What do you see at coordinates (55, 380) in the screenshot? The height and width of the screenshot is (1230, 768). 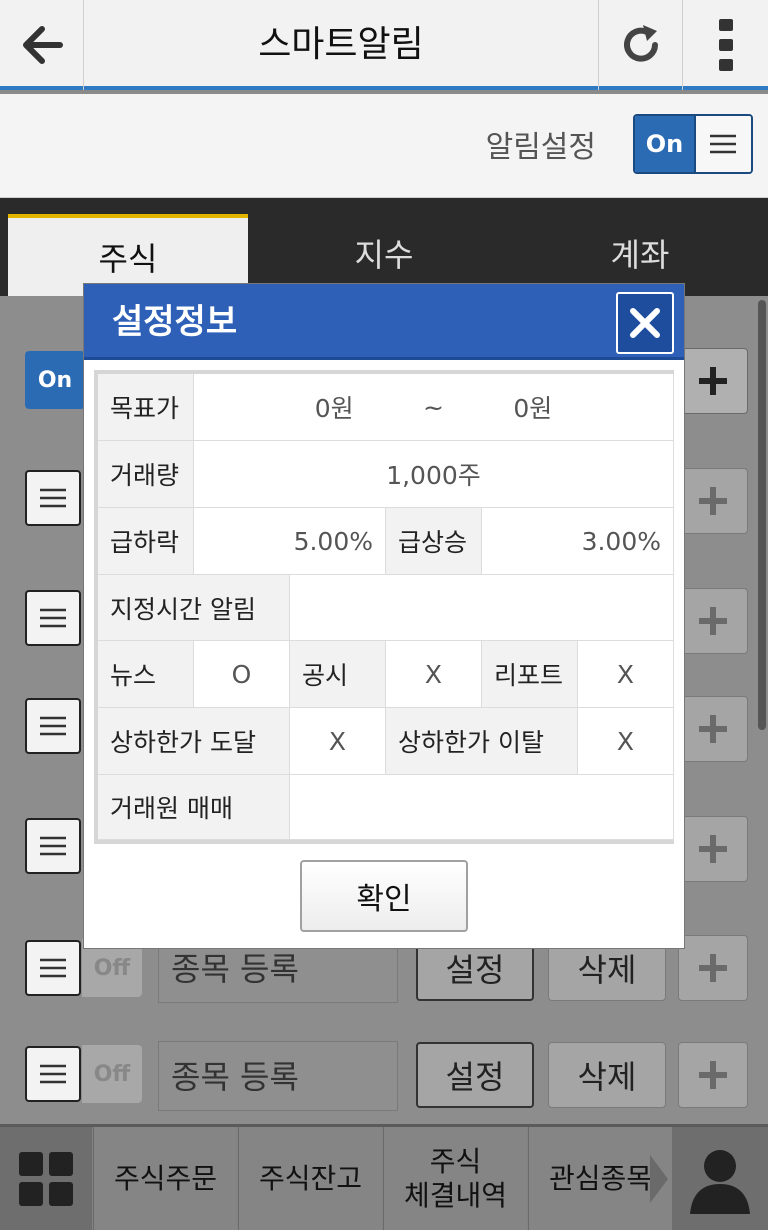 I see `row-toggle-on: On` at bounding box center [55, 380].